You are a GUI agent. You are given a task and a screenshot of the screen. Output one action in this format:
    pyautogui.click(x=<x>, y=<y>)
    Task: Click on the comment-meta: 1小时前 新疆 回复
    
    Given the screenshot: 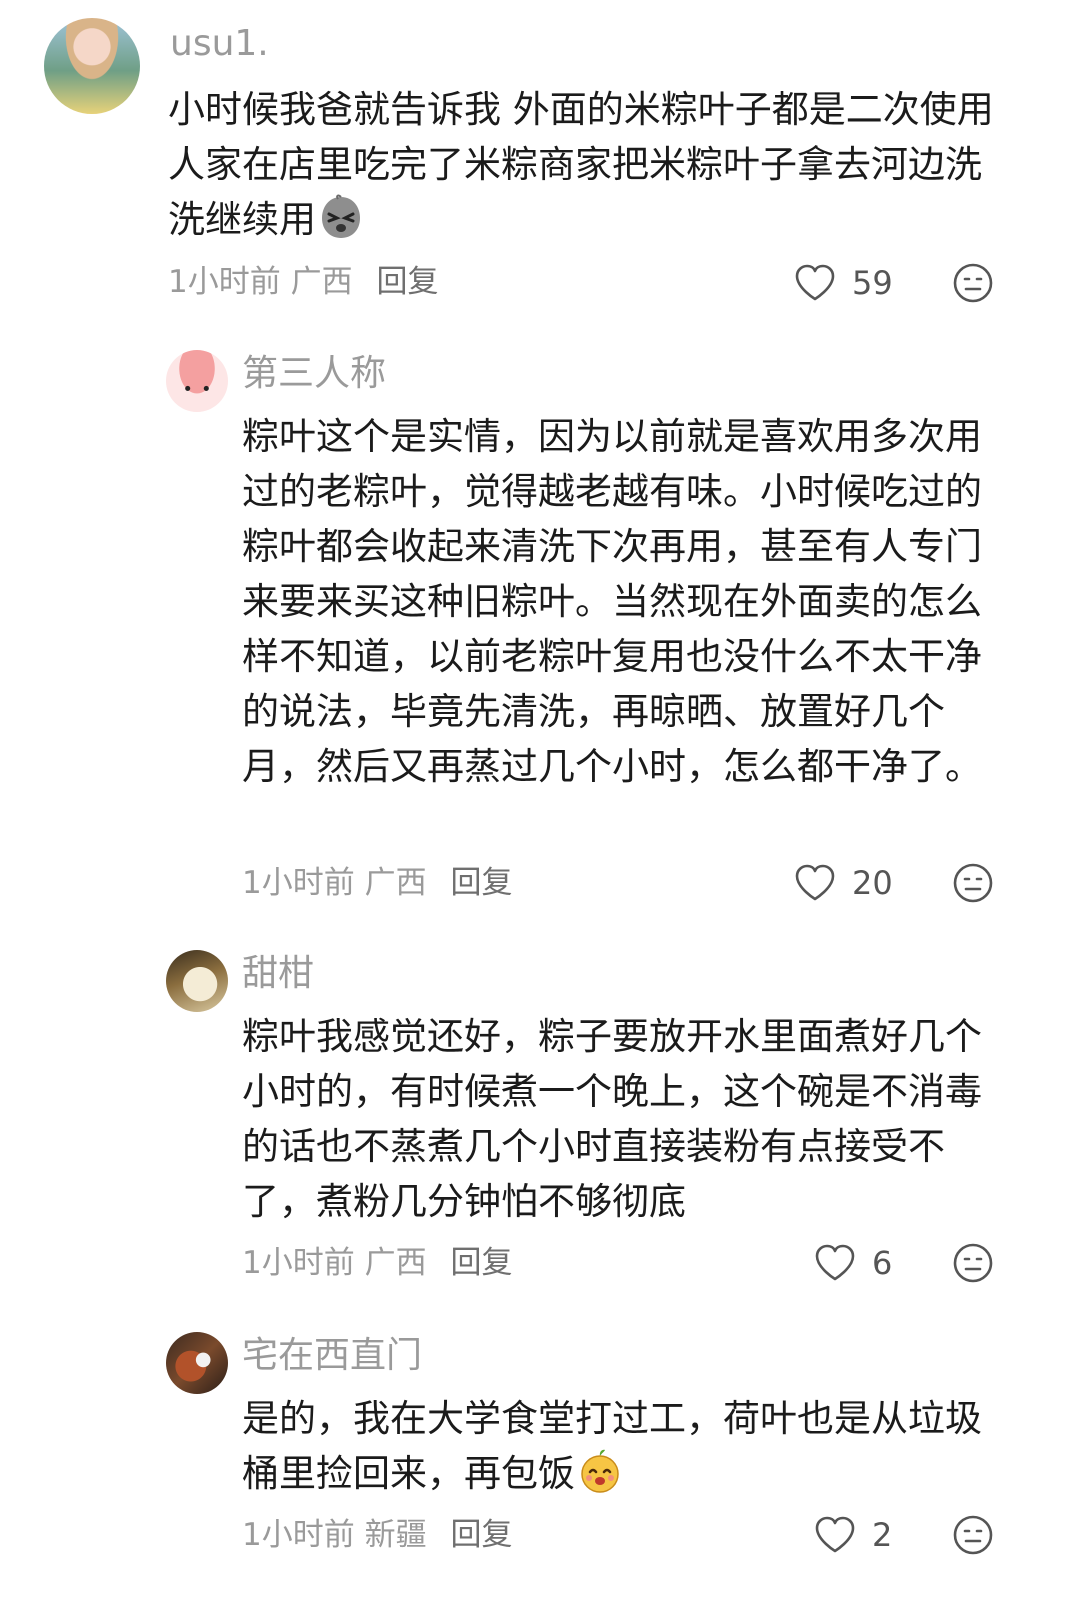 What is the action you would take?
    pyautogui.click(x=377, y=1535)
    